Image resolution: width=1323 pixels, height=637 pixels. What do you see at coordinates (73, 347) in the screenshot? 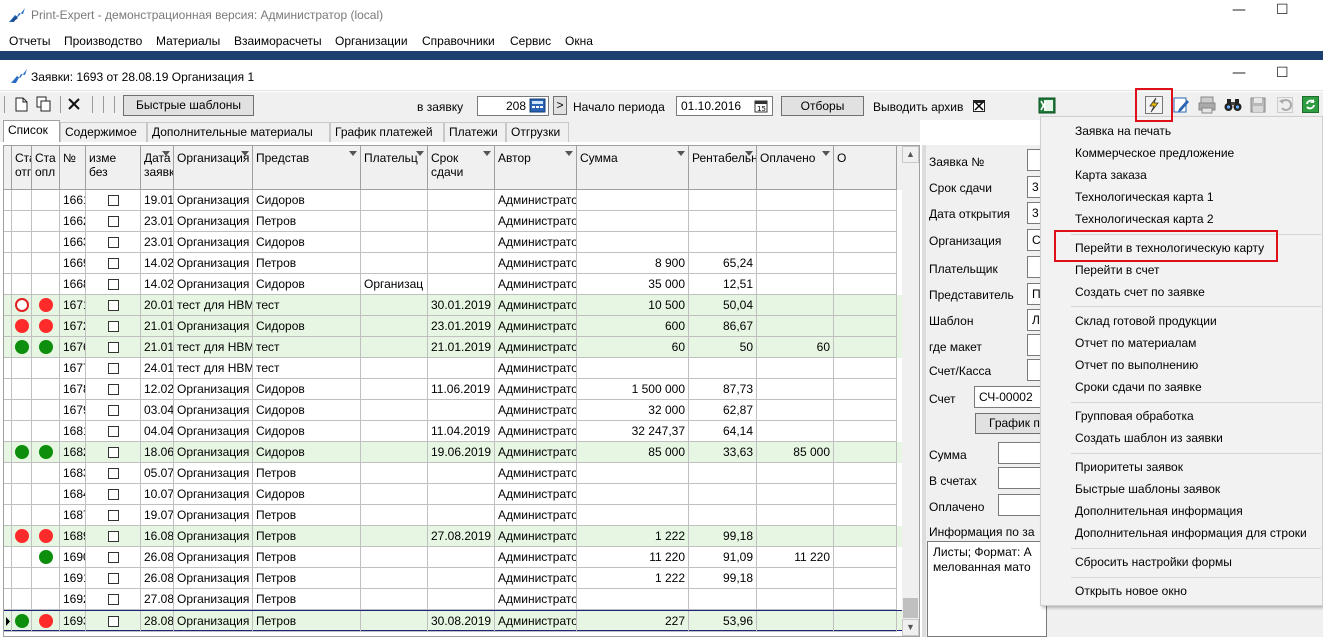
I see `cell-number: 1676` at bounding box center [73, 347].